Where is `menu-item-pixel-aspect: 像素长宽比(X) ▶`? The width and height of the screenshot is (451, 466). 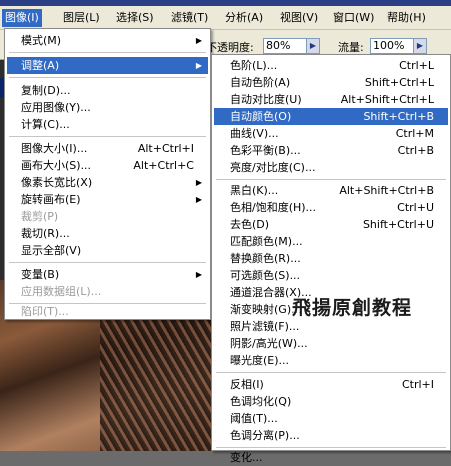 menu-item-pixel-aspect: 像素长宽比(X) ▶ is located at coordinates (107, 182).